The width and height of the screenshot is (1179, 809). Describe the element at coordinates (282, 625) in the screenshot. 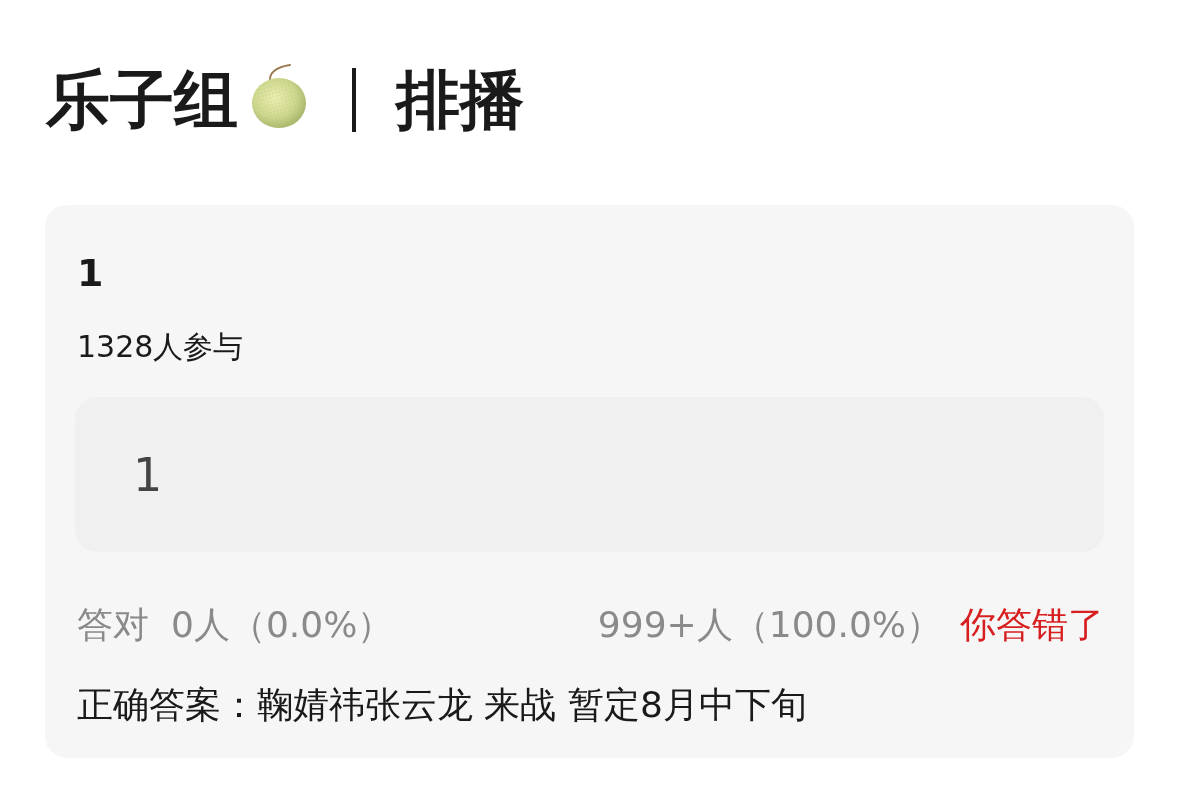

I see `correct-count: 0人（0.0%）` at that location.